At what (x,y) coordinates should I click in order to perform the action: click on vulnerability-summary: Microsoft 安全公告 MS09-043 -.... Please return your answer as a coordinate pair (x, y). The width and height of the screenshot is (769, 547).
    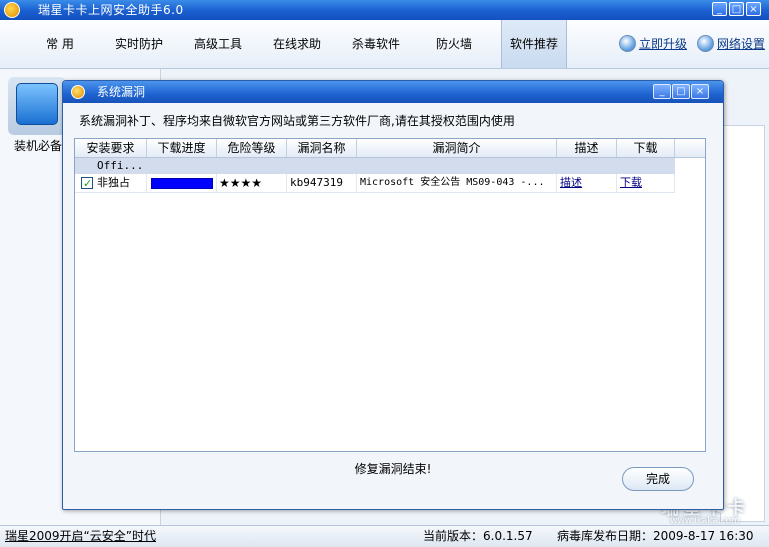
    Looking at the image, I should click on (457, 183).